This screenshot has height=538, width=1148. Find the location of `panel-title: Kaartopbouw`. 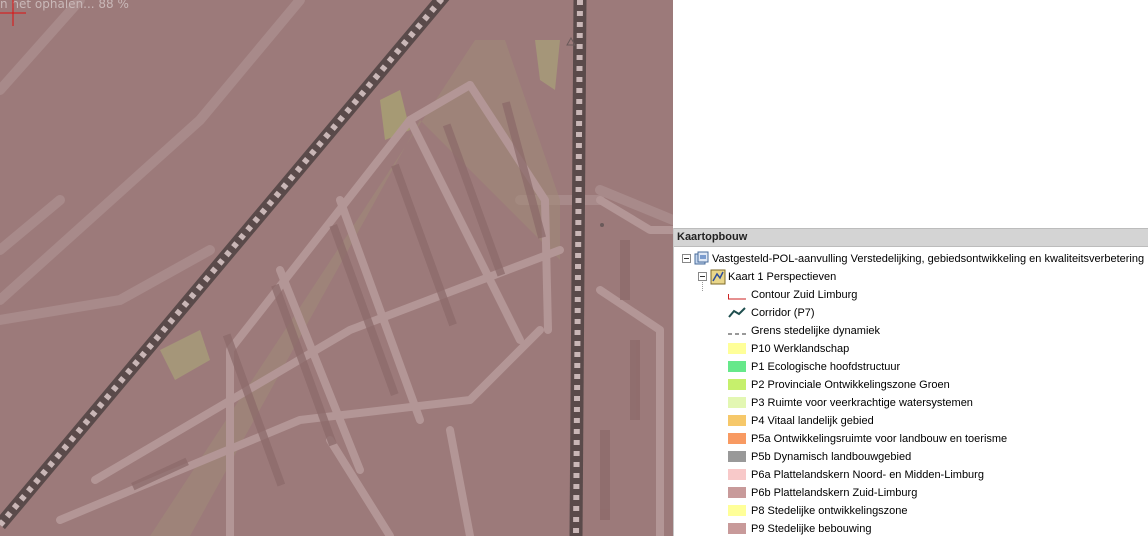

panel-title: Kaartopbouw is located at coordinates (911, 237).